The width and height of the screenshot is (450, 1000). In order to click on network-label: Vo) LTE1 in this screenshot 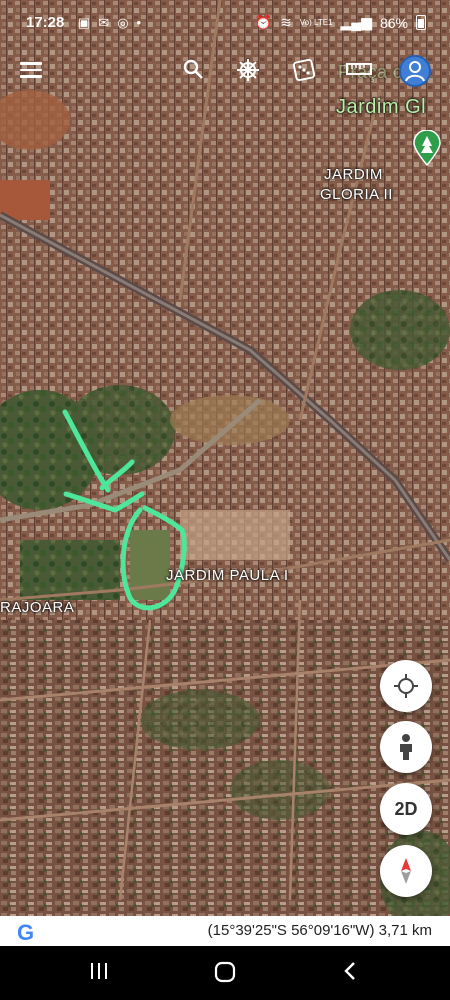, I will do `click(316, 22)`.